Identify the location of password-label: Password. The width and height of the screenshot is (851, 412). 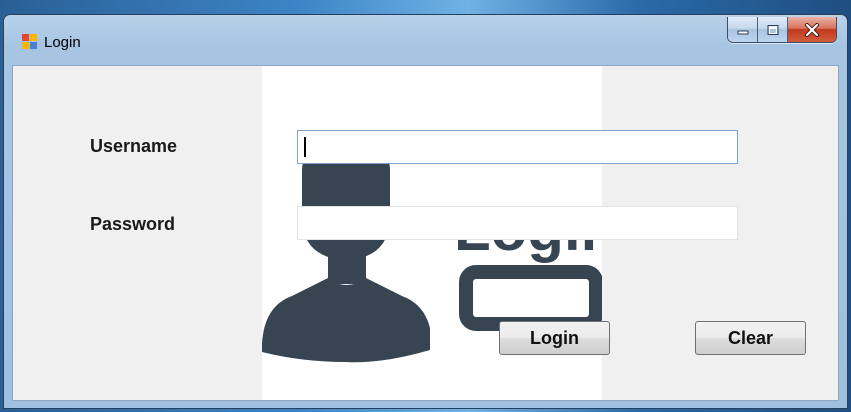
(133, 224).